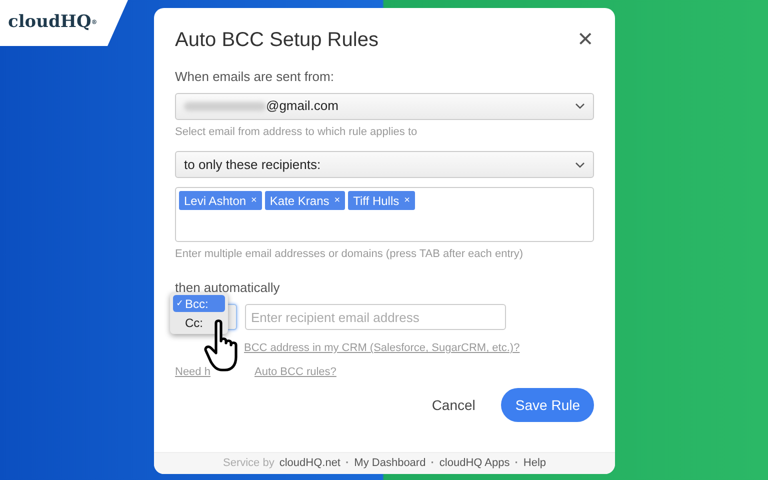 Image resolution: width=768 pixels, height=480 pixels. Describe the element at coordinates (199, 322) in the screenshot. I see `dropdown-option: Cc:` at that location.